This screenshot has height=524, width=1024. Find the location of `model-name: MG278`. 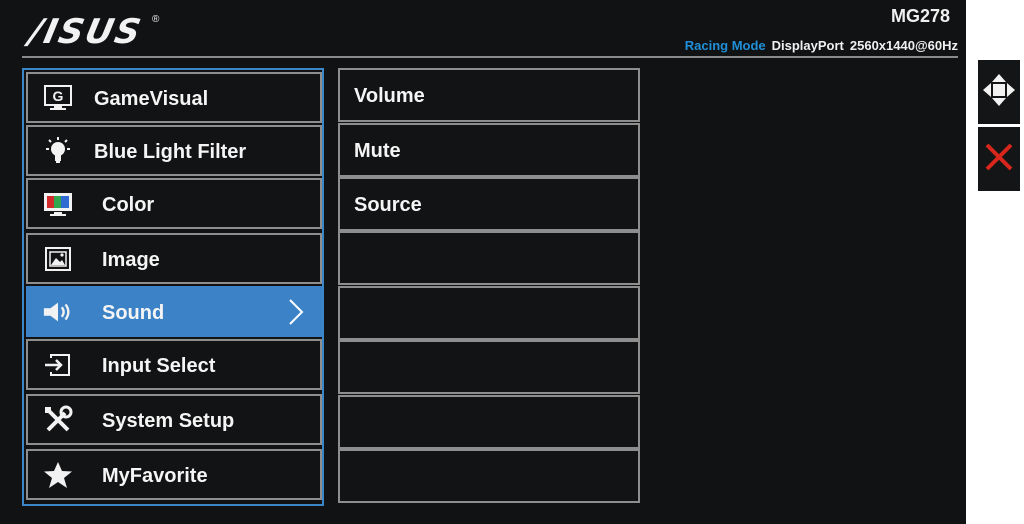

model-name: MG278 is located at coordinates (920, 16).